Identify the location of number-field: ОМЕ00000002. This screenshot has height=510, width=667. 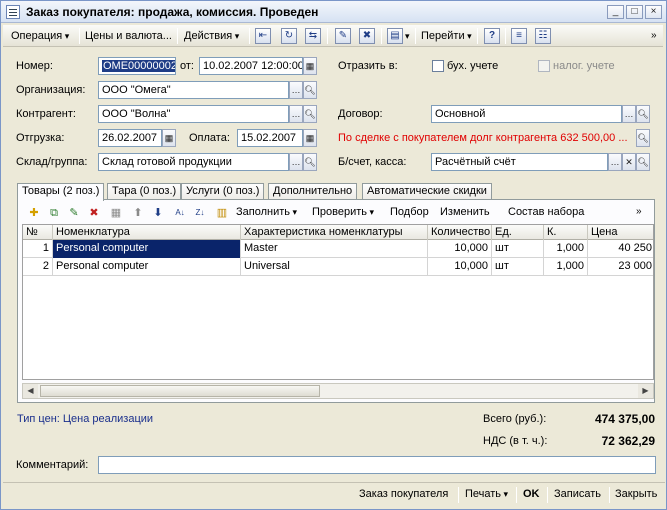
(137, 66).